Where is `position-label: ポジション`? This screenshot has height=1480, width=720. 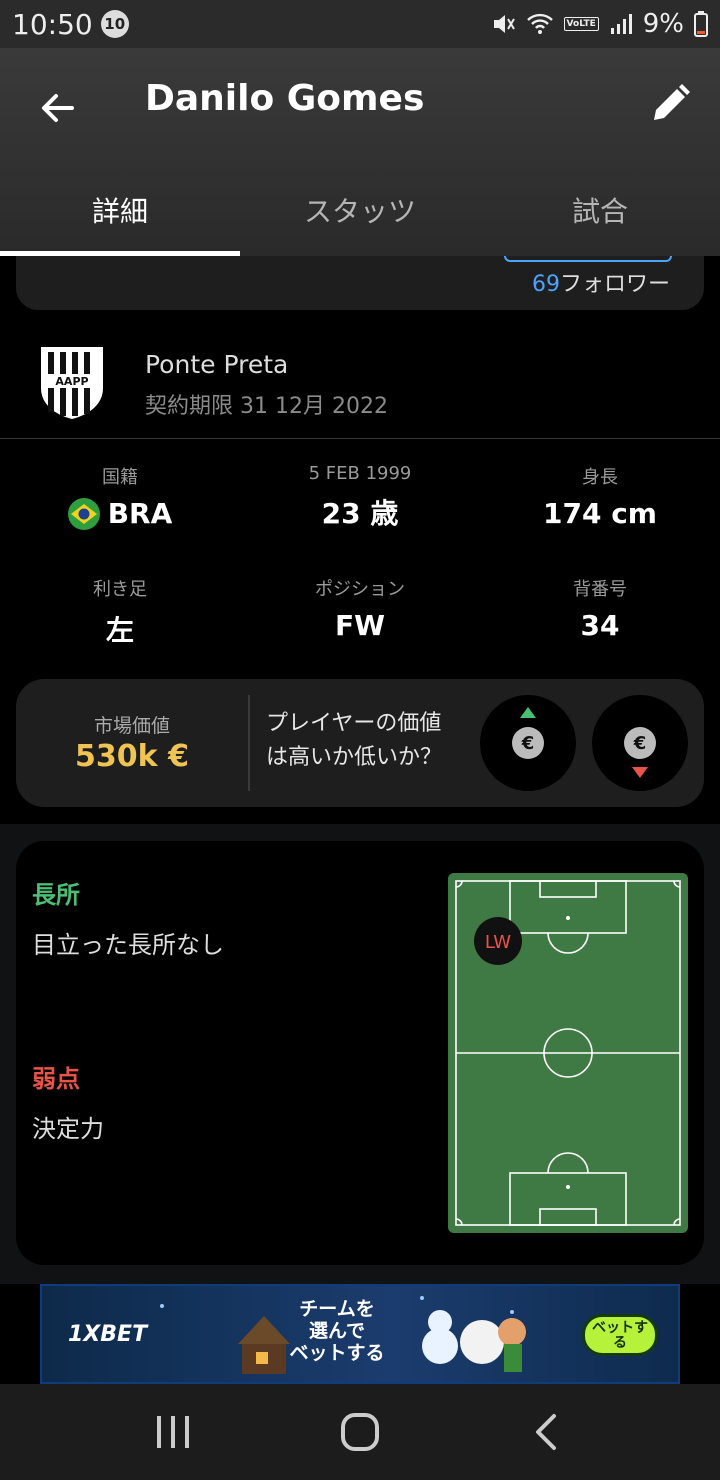
position-label: ポジション is located at coordinates (360, 589).